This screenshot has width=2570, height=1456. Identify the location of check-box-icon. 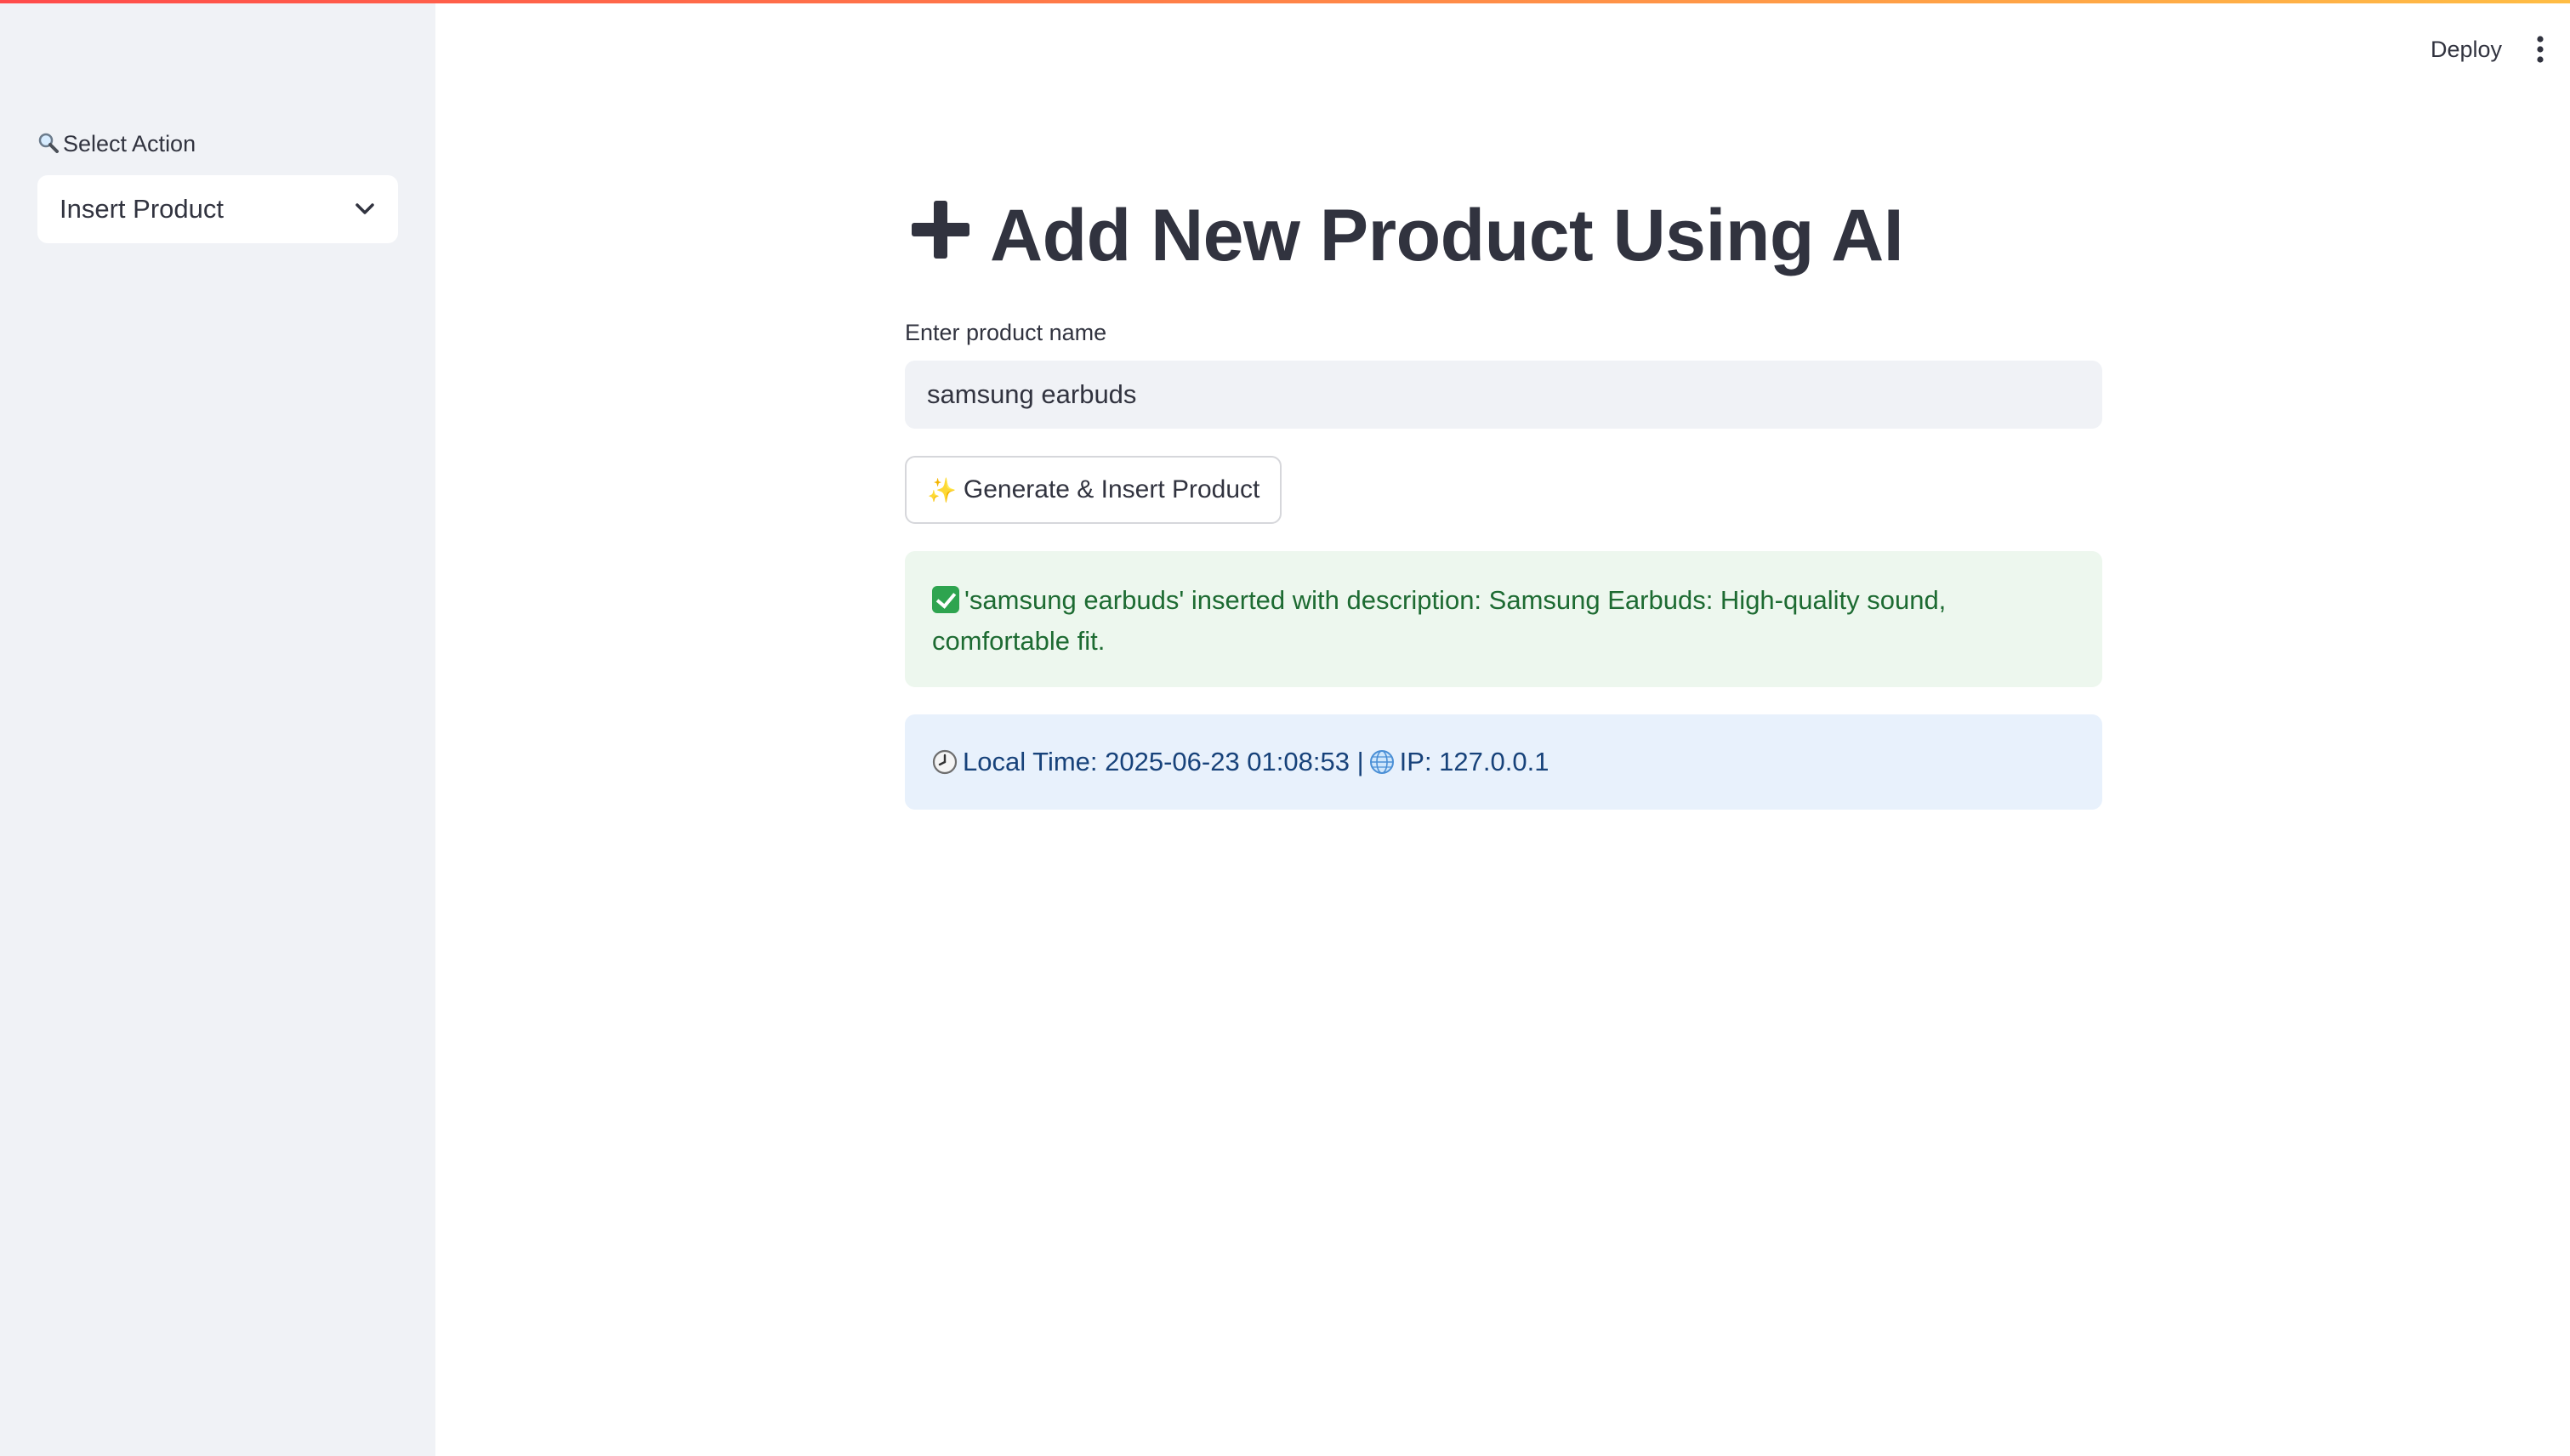
(945, 599).